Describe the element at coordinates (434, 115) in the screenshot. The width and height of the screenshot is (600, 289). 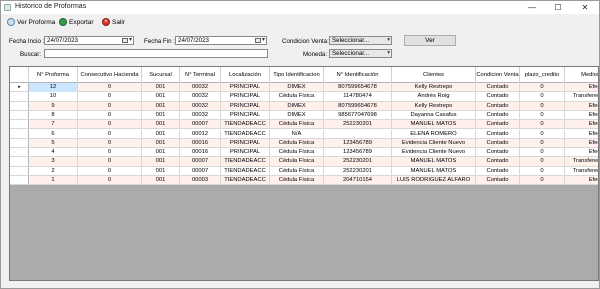
I see `table-cell: Dayanna Casafus` at that location.